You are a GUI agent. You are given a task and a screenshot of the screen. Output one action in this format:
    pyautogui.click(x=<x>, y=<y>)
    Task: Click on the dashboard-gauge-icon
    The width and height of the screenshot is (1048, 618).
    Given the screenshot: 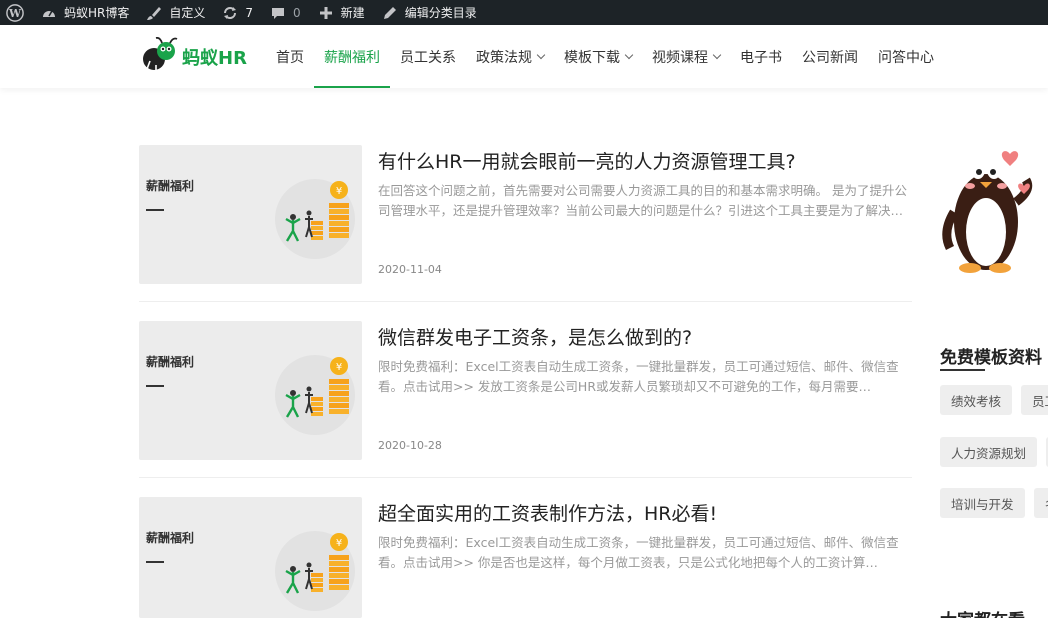 What is the action you would take?
    pyautogui.click(x=49, y=13)
    